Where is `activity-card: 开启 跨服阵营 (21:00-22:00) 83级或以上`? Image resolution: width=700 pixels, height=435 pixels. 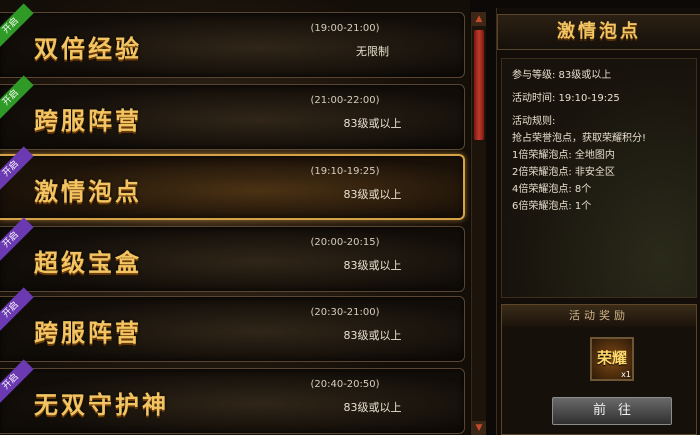
activity-card: 开启 跨服阵营 (21:00-22:00) 83级或以上 is located at coordinates (232, 112).